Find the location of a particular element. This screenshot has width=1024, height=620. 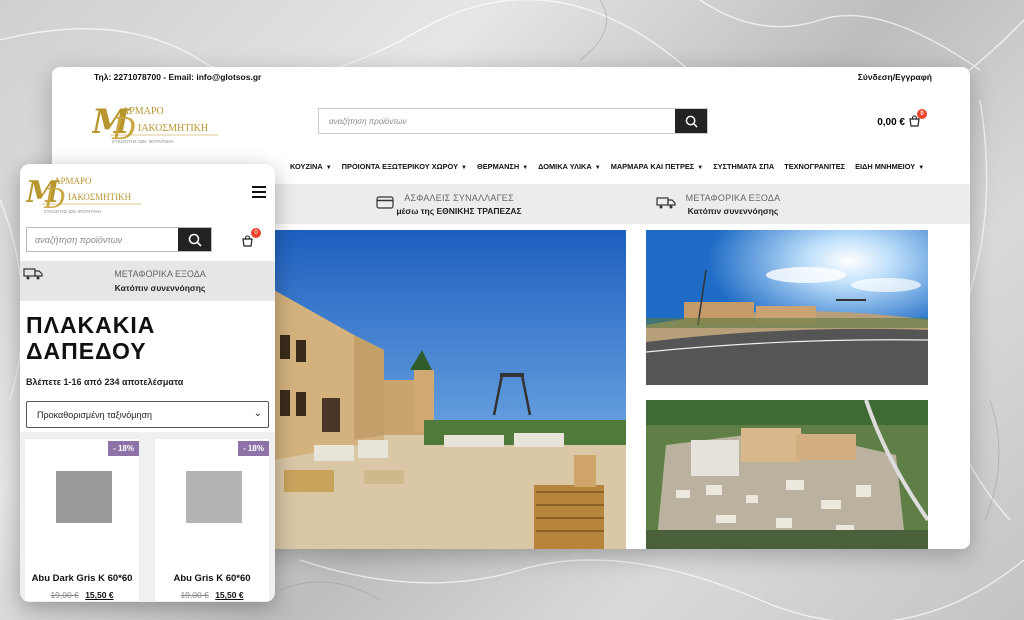

search-bar: αναζήτηση προϊόντων is located at coordinates (513, 121).